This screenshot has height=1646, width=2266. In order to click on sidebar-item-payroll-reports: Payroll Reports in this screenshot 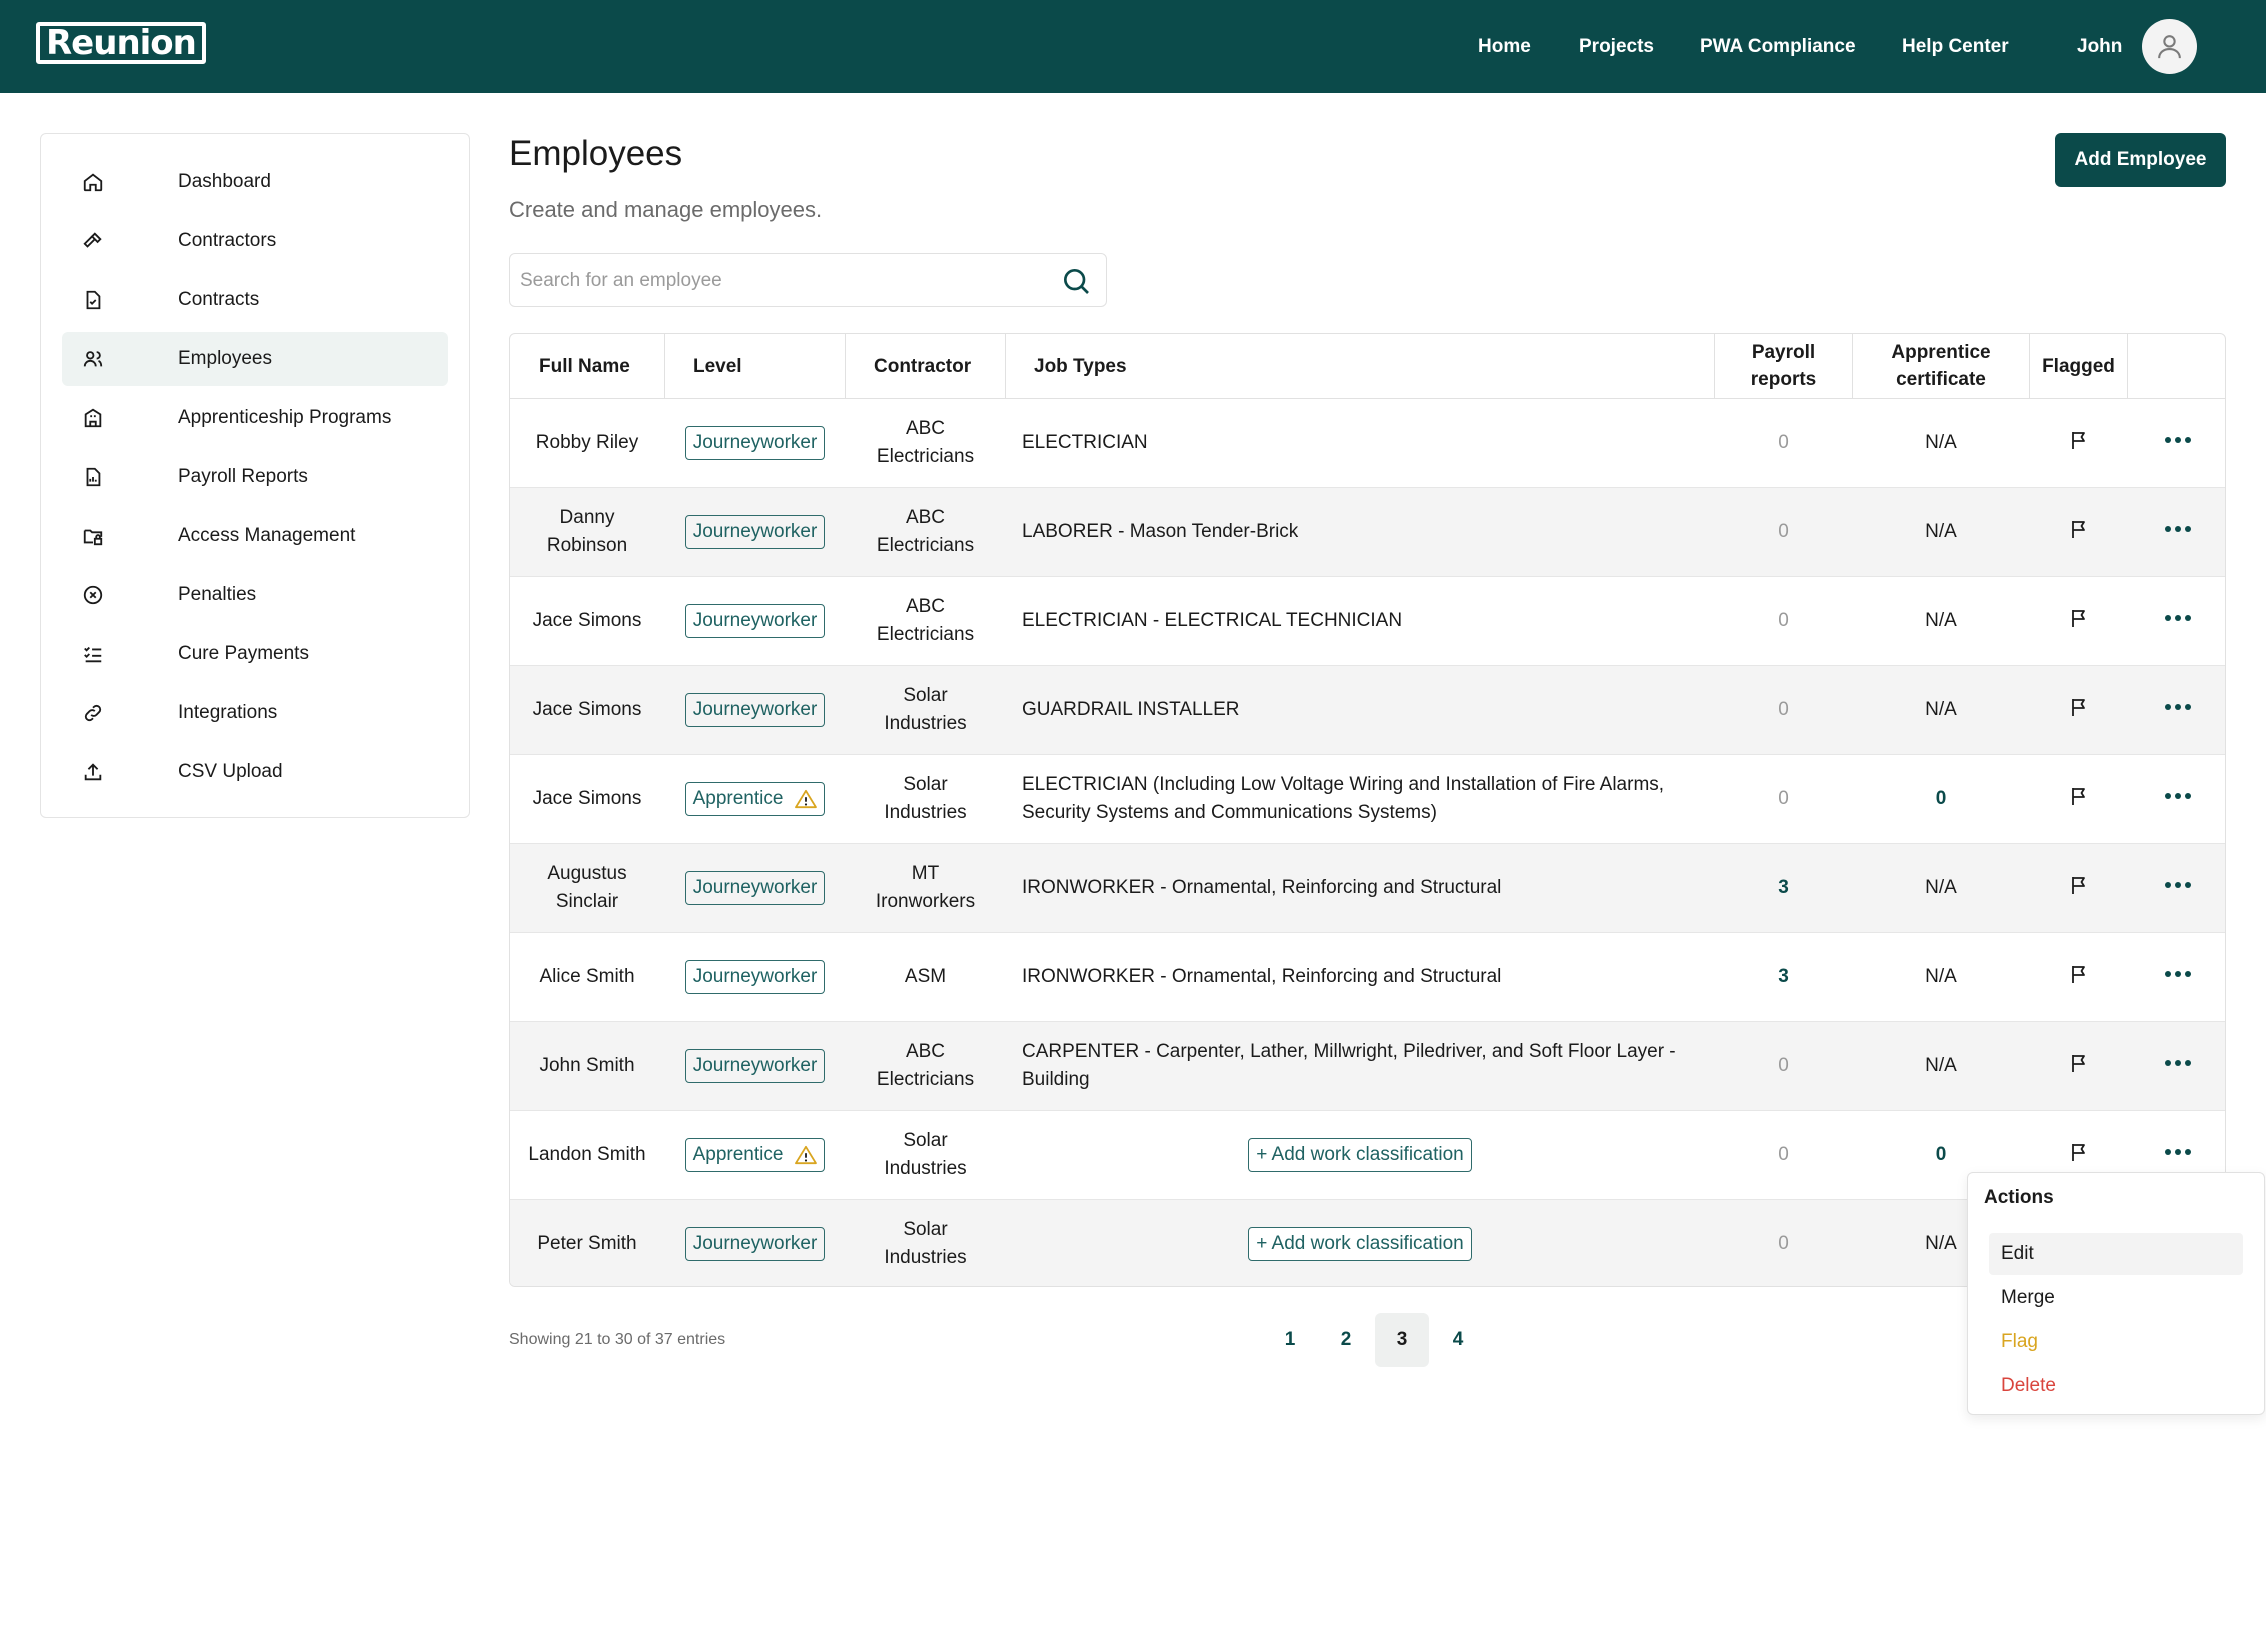, I will do `click(255, 477)`.